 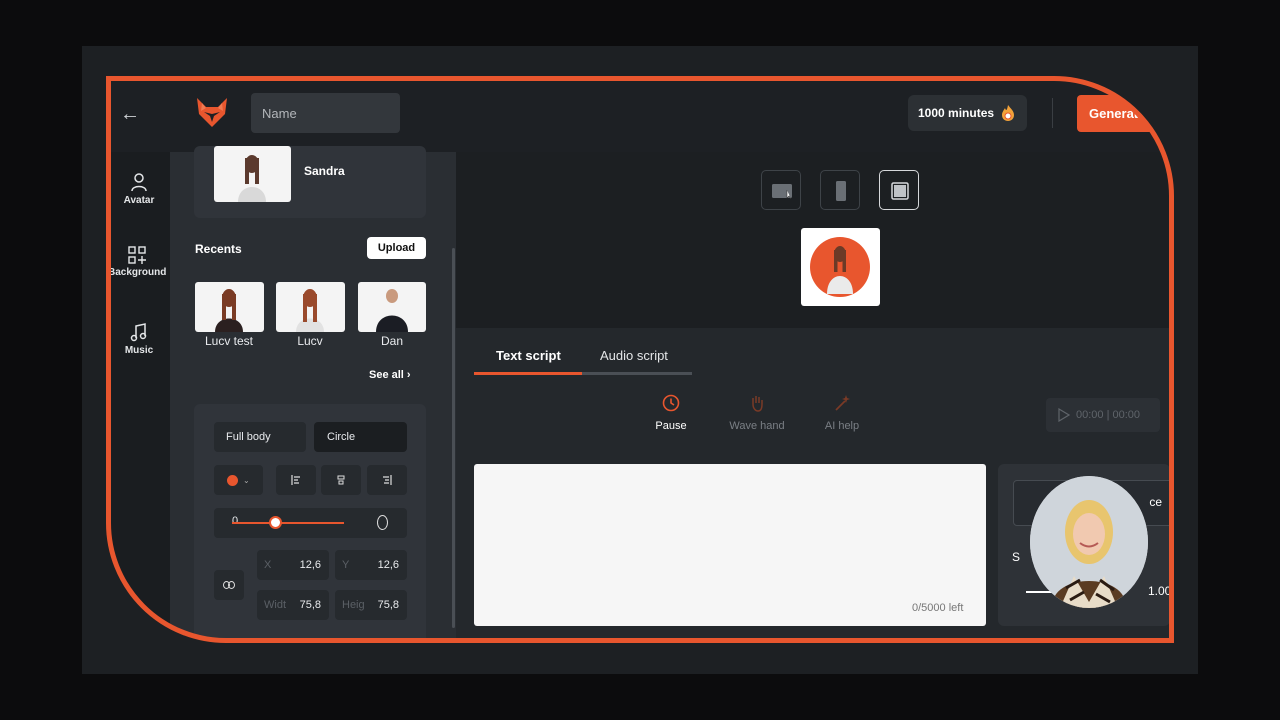 I want to click on tab-active-indicator, so click(x=528, y=373).